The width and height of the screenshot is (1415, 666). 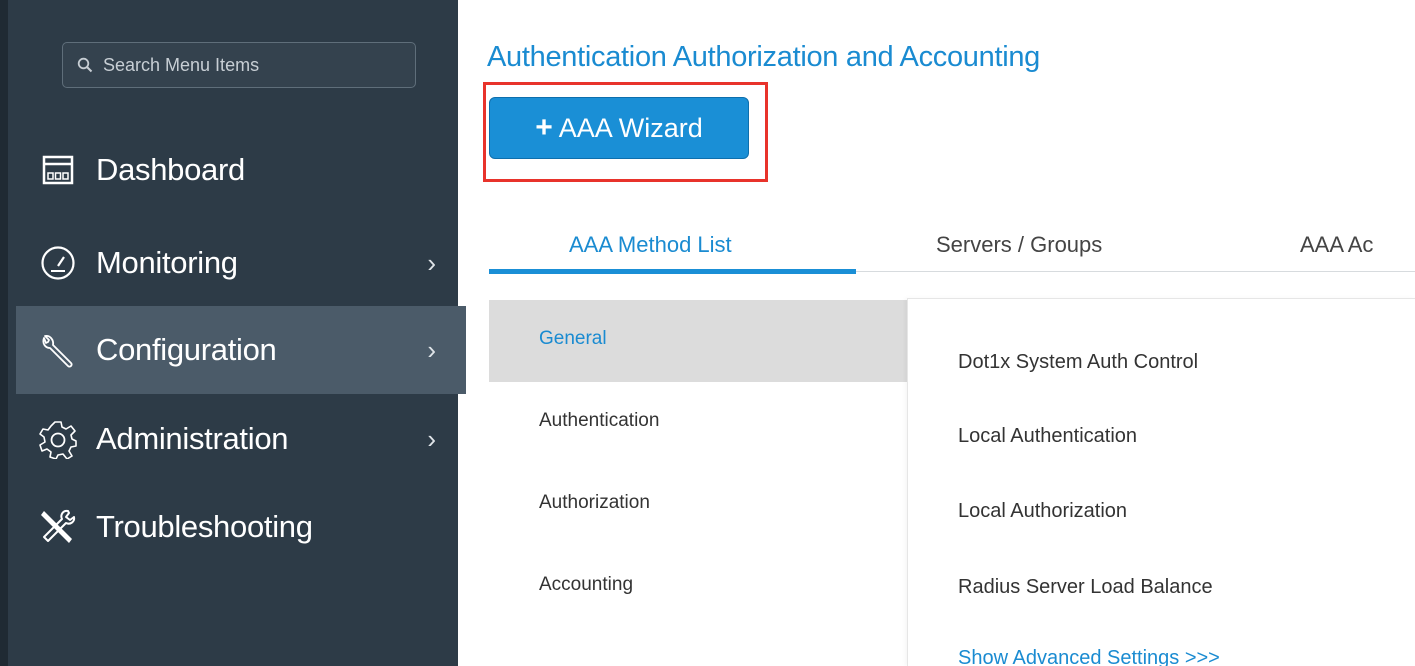 I want to click on sidebar-item-configuration: Configuration ›, so click(x=241, y=350).